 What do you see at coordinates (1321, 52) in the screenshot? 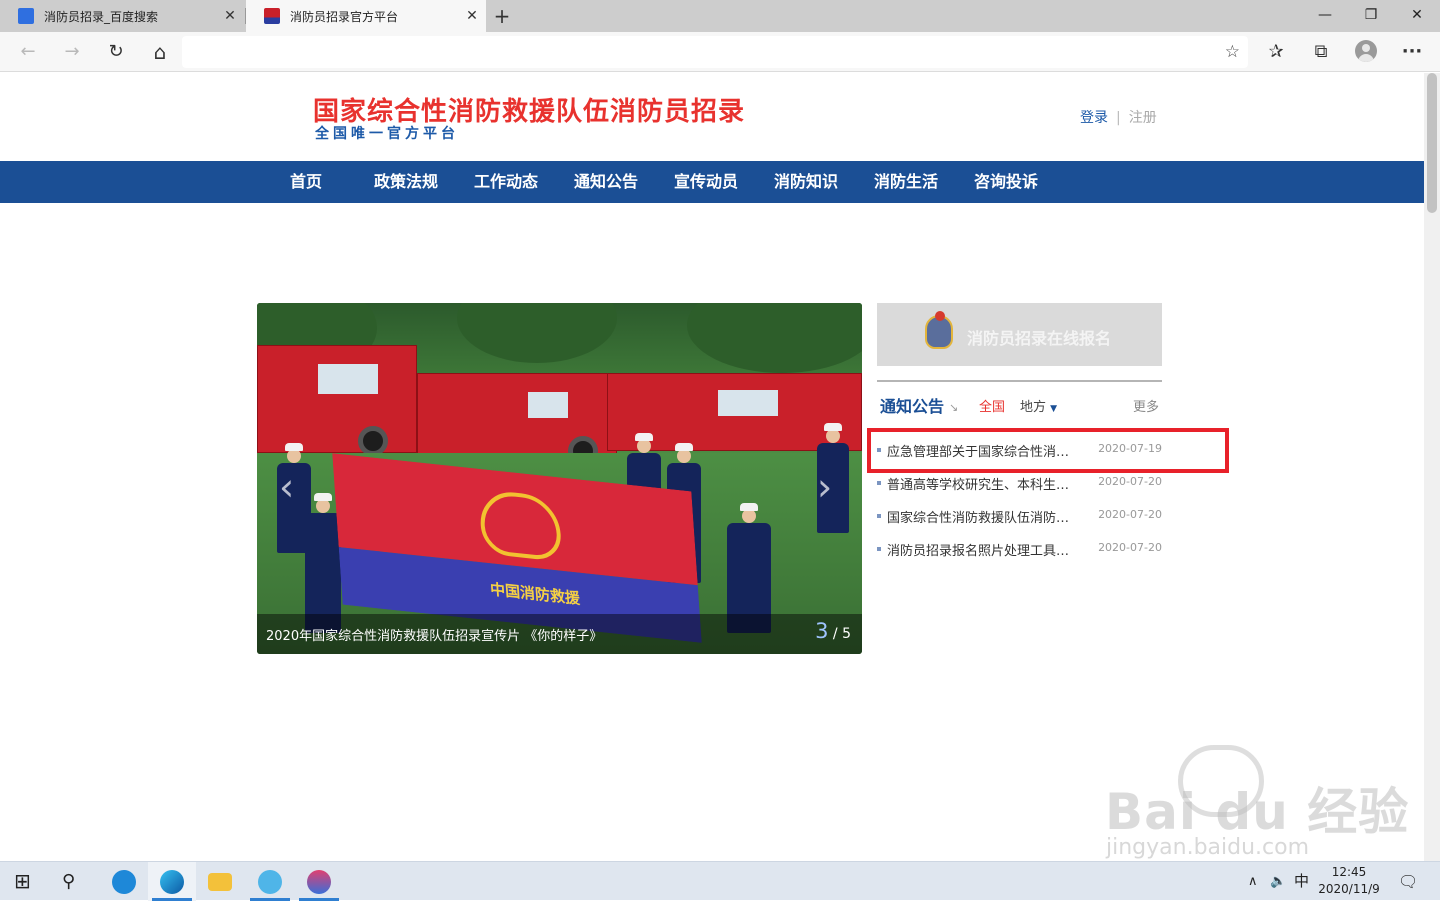
I see `collections-icon: ⧉` at bounding box center [1321, 52].